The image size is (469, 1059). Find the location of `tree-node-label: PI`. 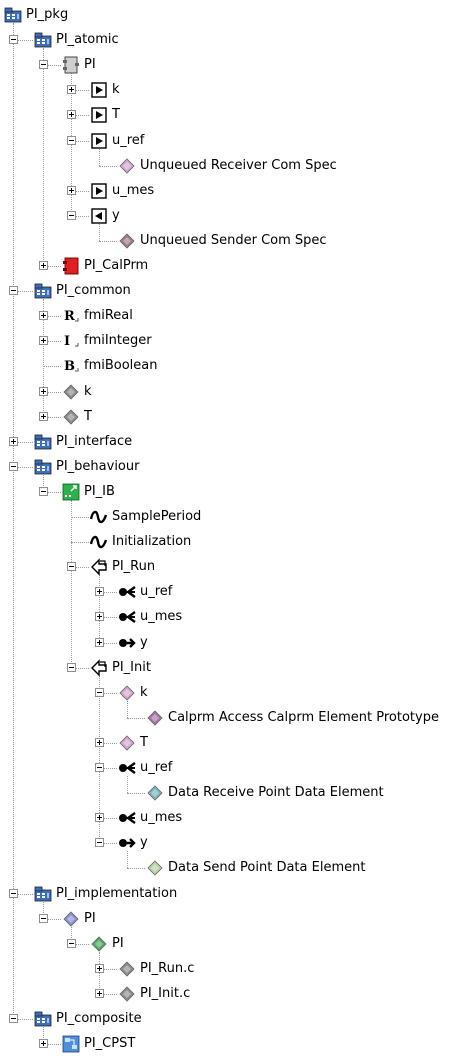

tree-node-label: PI is located at coordinates (90, 65).